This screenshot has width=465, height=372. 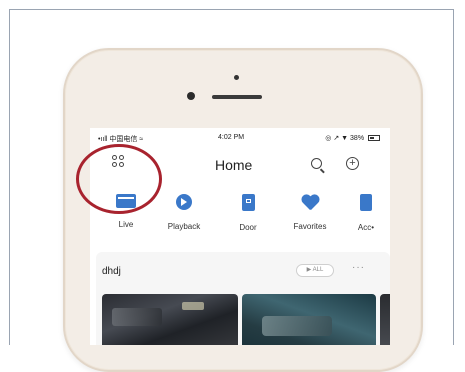 I want to click on group-name: dhdj, so click(x=111, y=271).